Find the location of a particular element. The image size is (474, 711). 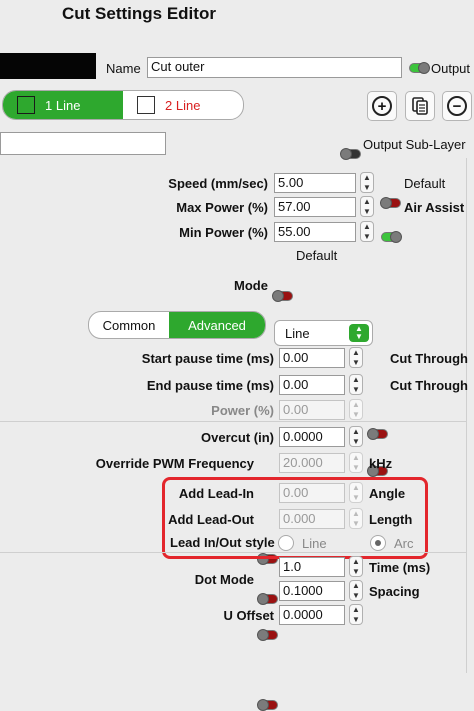

power-pct-stepper: ▲ ▼ is located at coordinates (356, 409).